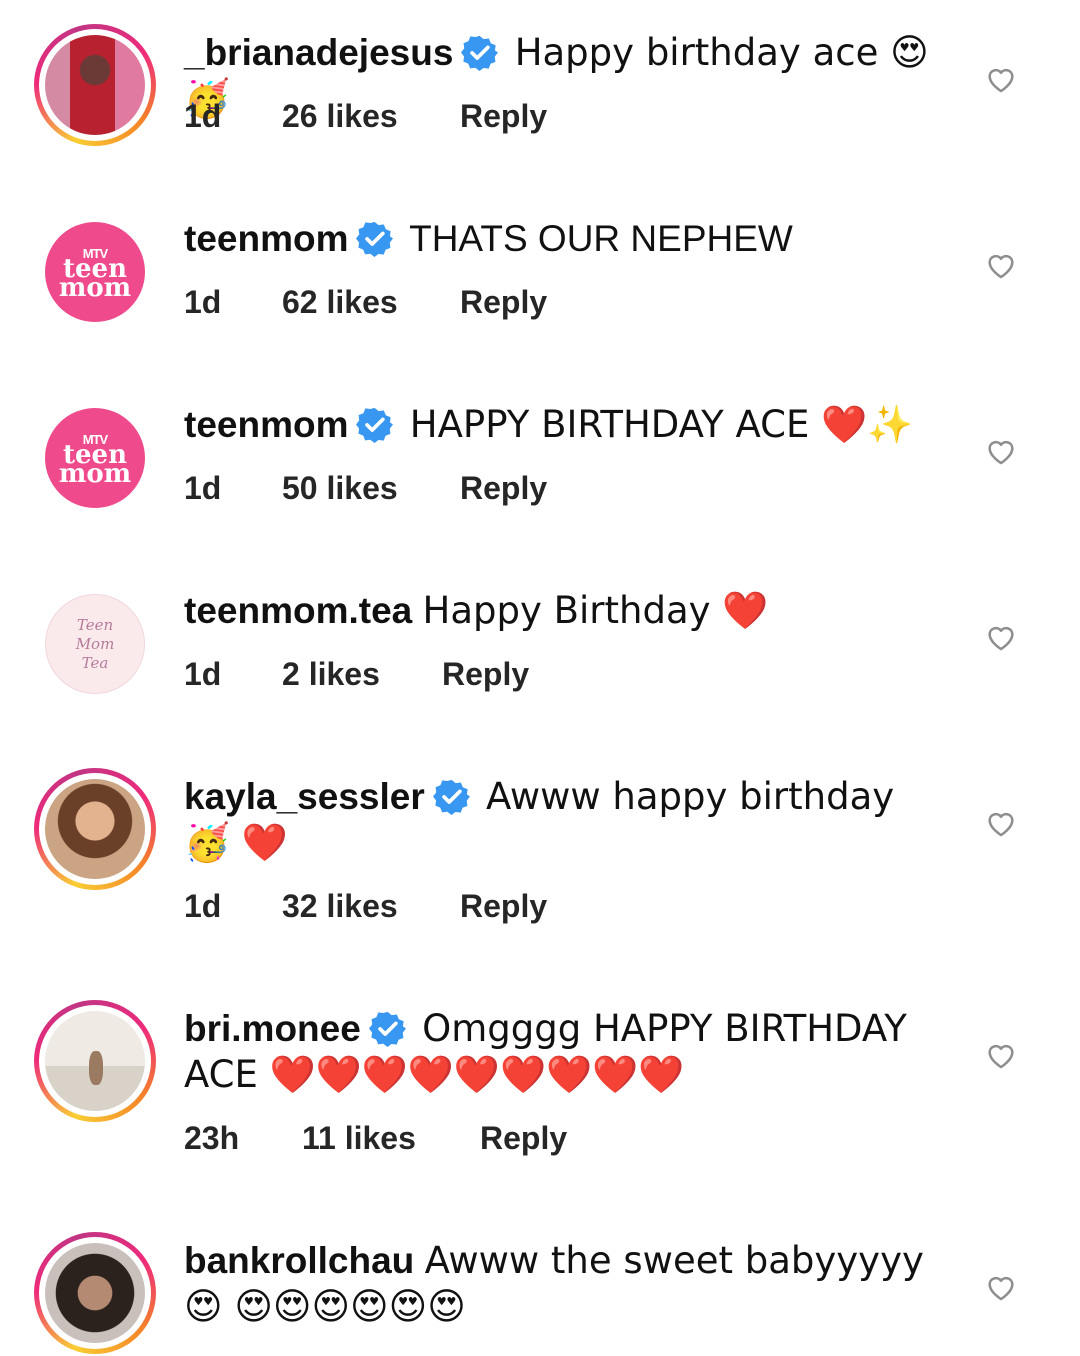 The image size is (1080, 1356). Describe the element at coordinates (95, 624) in the screenshot. I see `avatar-logo-text: Teen` at that location.